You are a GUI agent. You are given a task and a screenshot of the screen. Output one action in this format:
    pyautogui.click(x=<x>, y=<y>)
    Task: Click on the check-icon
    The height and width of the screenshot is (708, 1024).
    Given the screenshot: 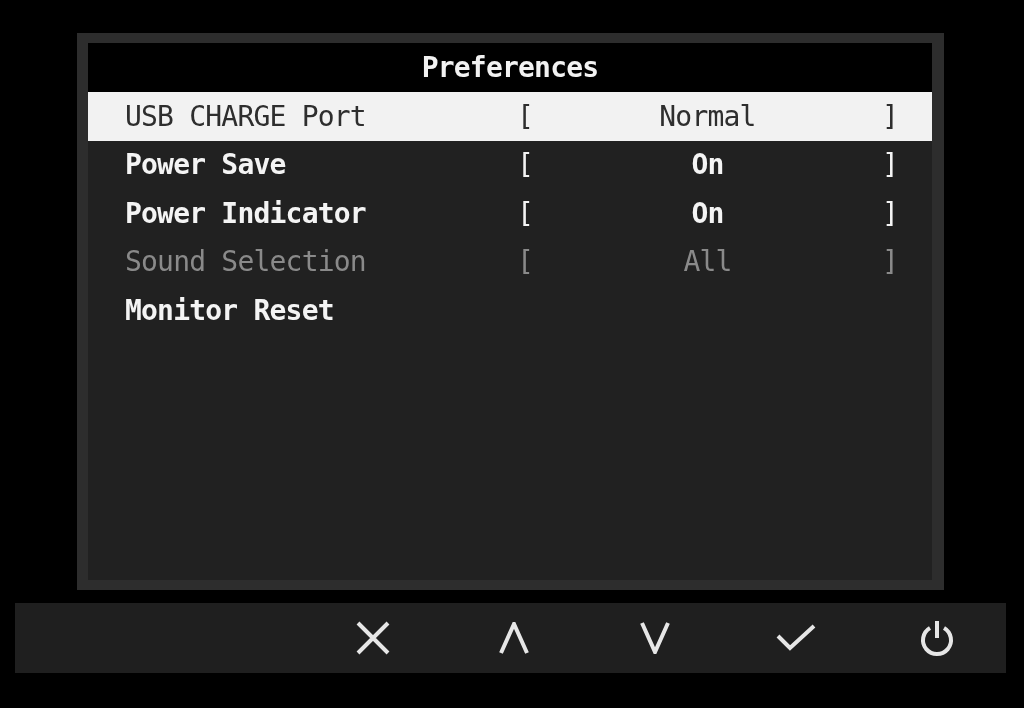 What is the action you would take?
    pyautogui.click(x=796, y=638)
    